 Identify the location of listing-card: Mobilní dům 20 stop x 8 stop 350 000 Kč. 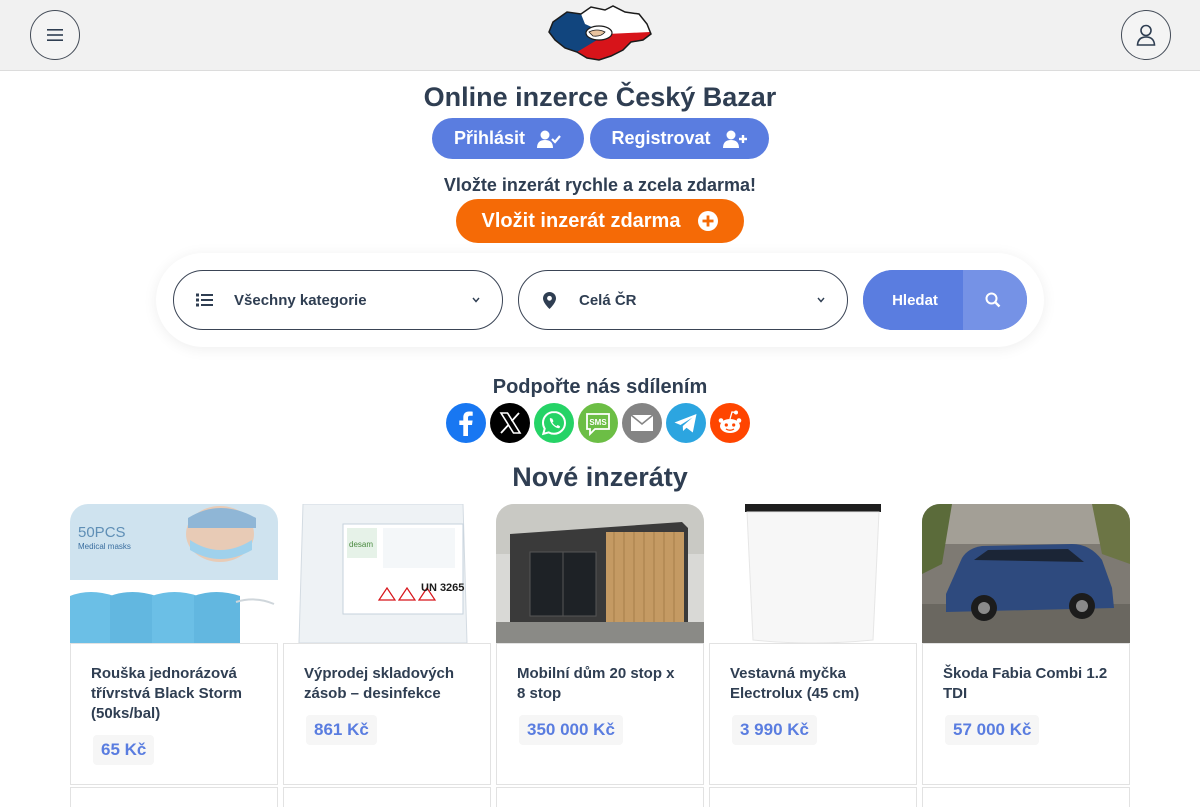
(600, 655).